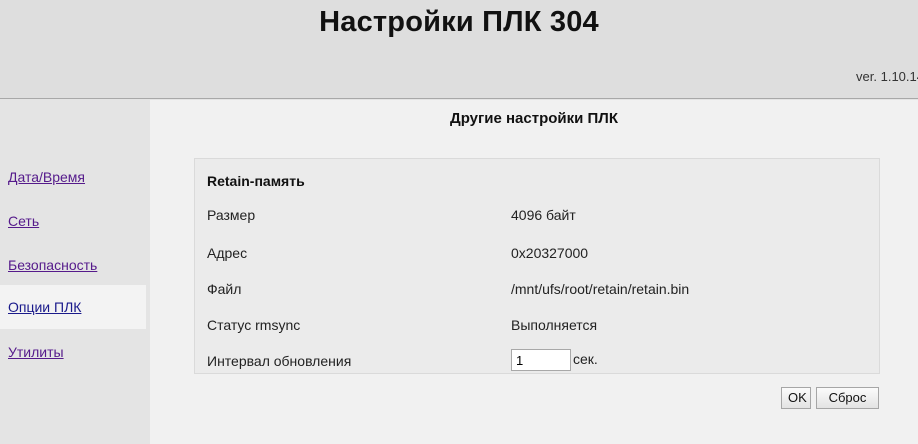 The height and width of the screenshot is (444, 918). What do you see at coordinates (73, 221) in the screenshot?
I see `sidebar-item-network: Сеть` at bounding box center [73, 221].